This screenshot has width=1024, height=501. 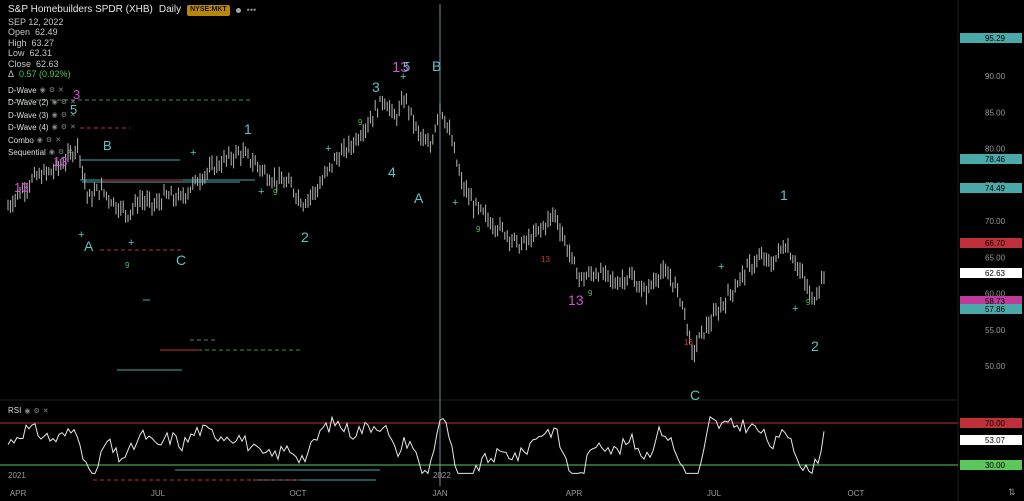 I want to click on ohlc-low: Low 62.31, so click(x=132, y=53).